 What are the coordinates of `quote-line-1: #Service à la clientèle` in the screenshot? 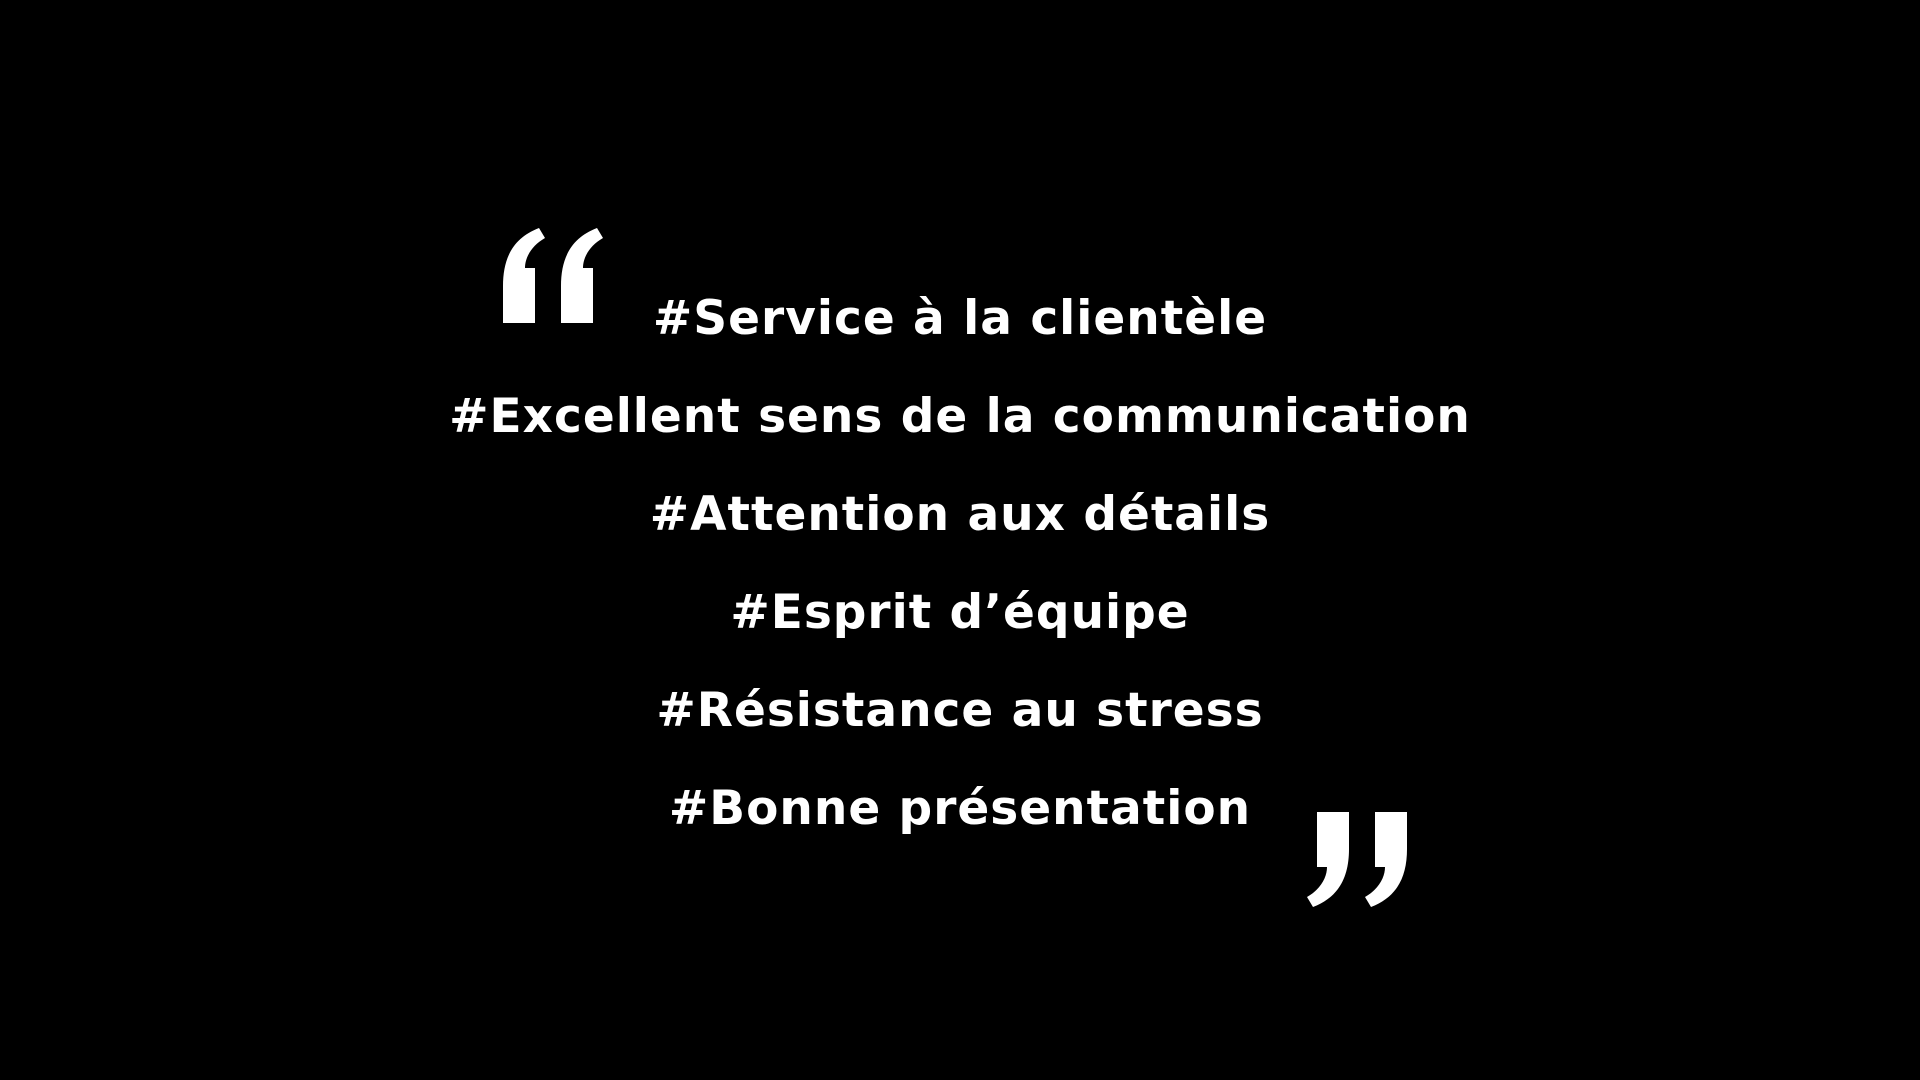 It's located at (960, 318).